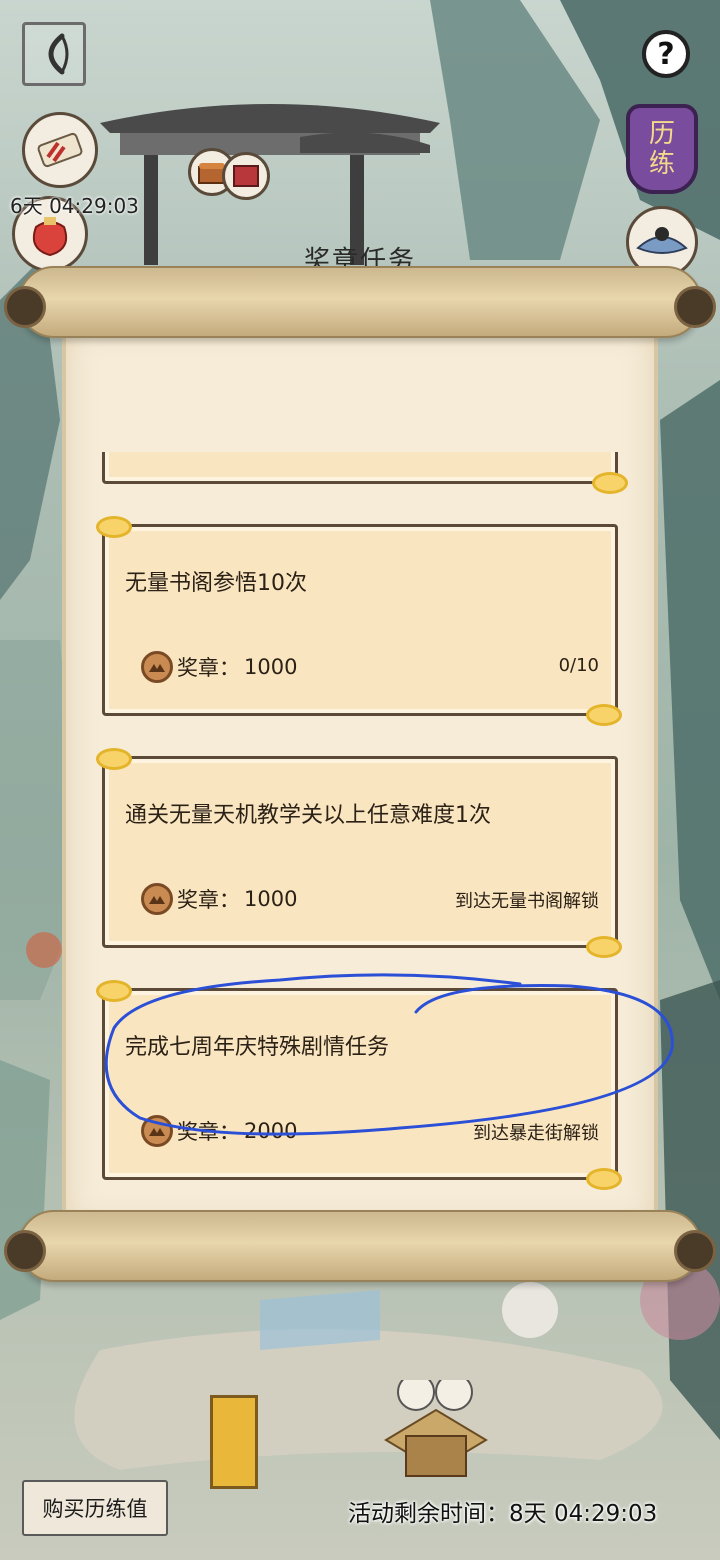 The width and height of the screenshot is (720, 1560). I want to click on scroll-gift-icon, so click(60, 150).